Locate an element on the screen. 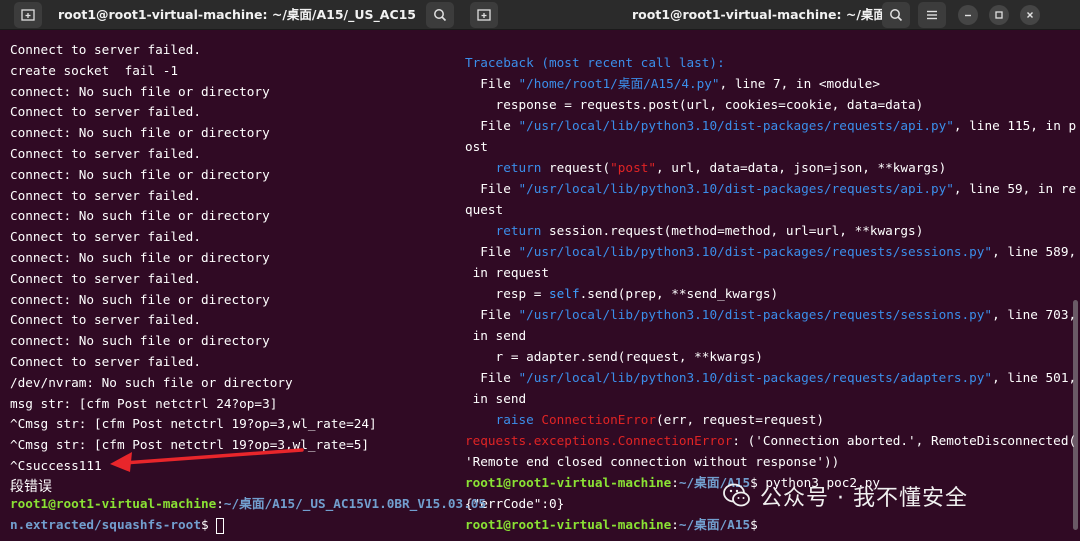  search-button is located at coordinates (440, 15).